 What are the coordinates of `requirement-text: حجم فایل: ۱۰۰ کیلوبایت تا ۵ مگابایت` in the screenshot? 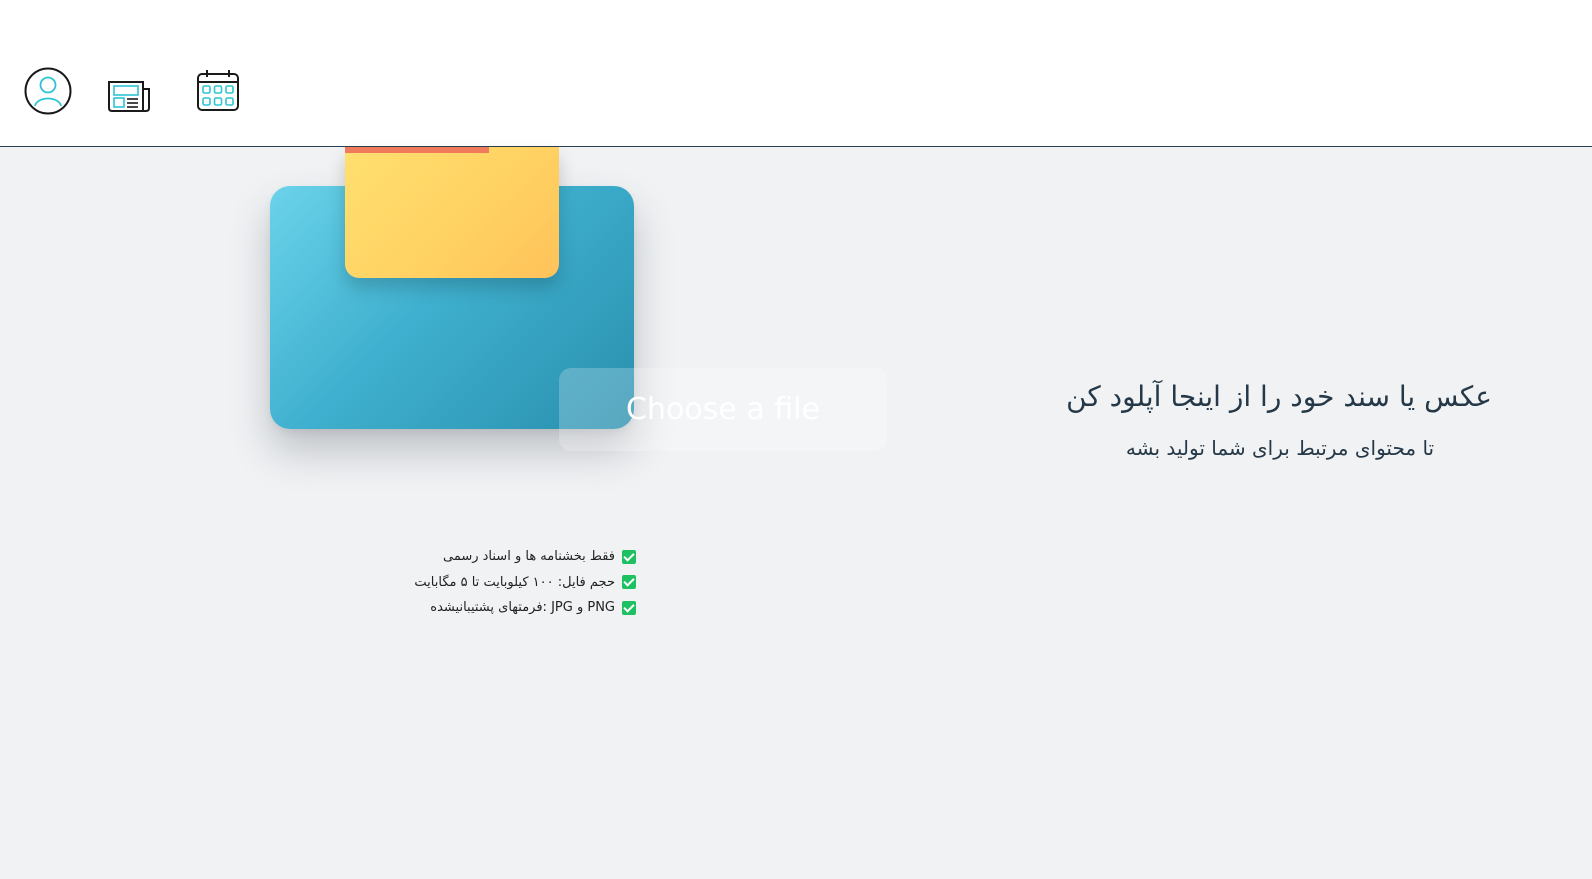 It's located at (514, 582).